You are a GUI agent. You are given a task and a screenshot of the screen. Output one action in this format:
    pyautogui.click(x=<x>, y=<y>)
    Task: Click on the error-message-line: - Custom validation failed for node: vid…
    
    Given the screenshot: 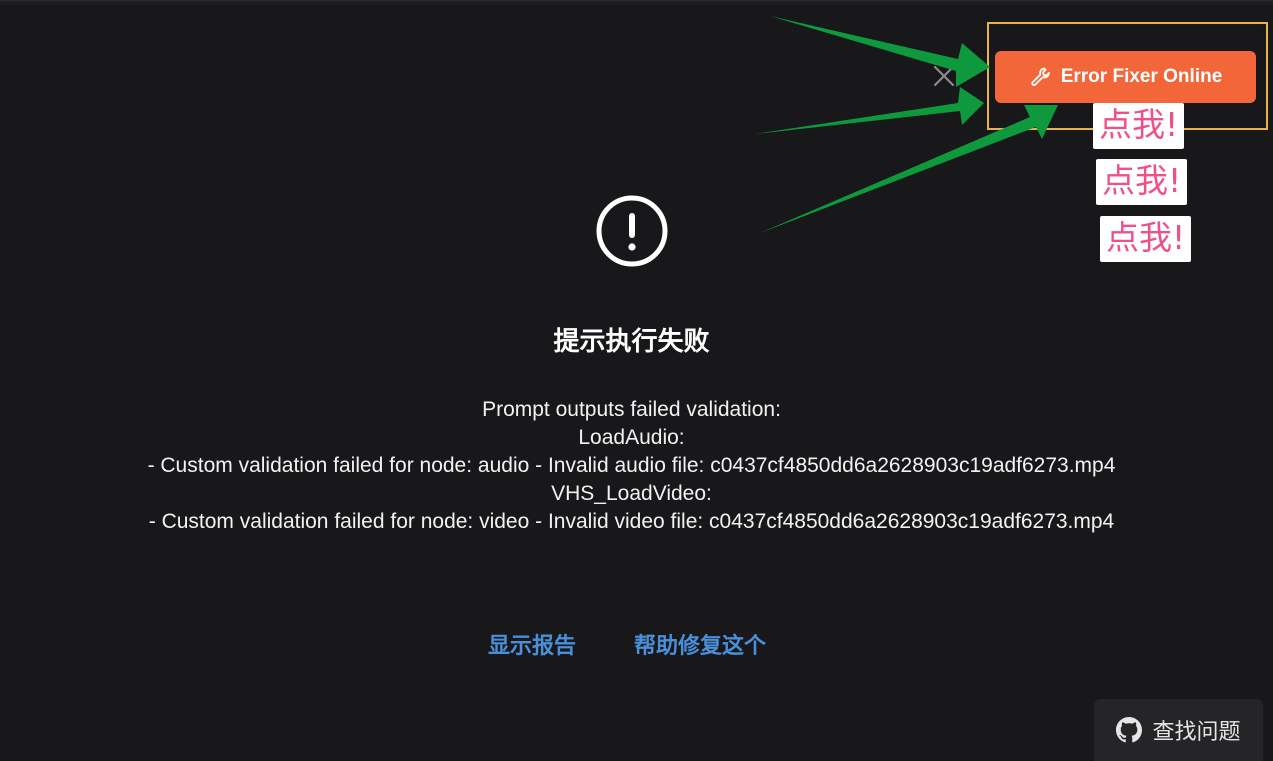 What is the action you would take?
    pyautogui.click(x=631, y=521)
    